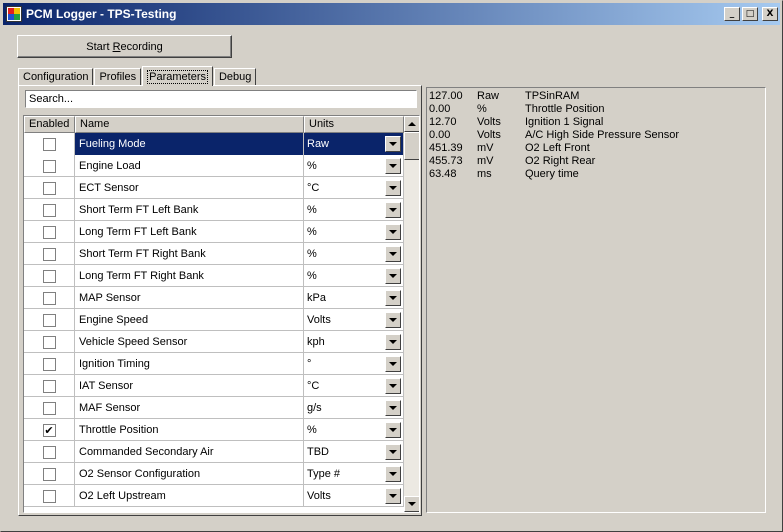 The height and width of the screenshot is (532, 783). Describe the element at coordinates (411, 504) in the screenshot. I see `scroll-down-button` at that location.